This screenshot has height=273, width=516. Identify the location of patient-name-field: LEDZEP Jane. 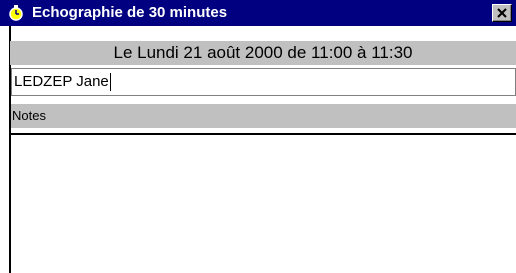
(263, 82).